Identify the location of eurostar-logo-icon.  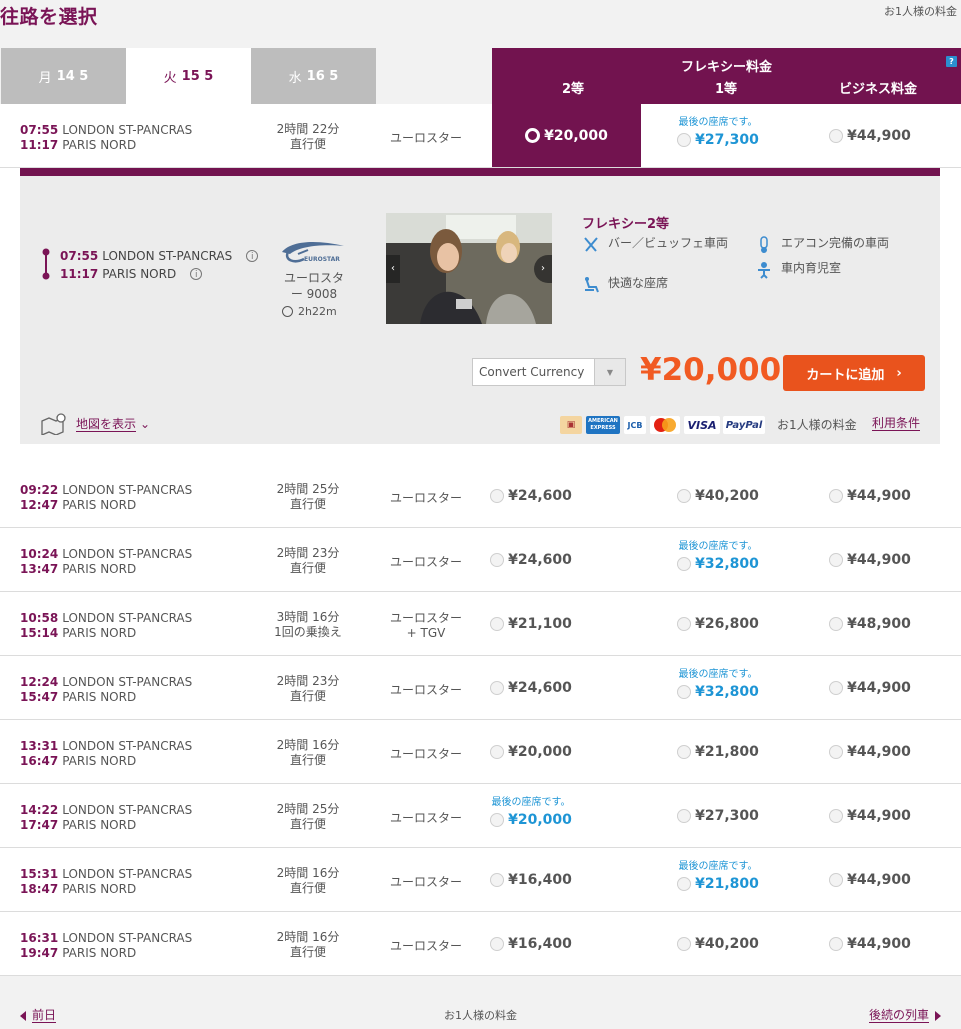
(313, 252).